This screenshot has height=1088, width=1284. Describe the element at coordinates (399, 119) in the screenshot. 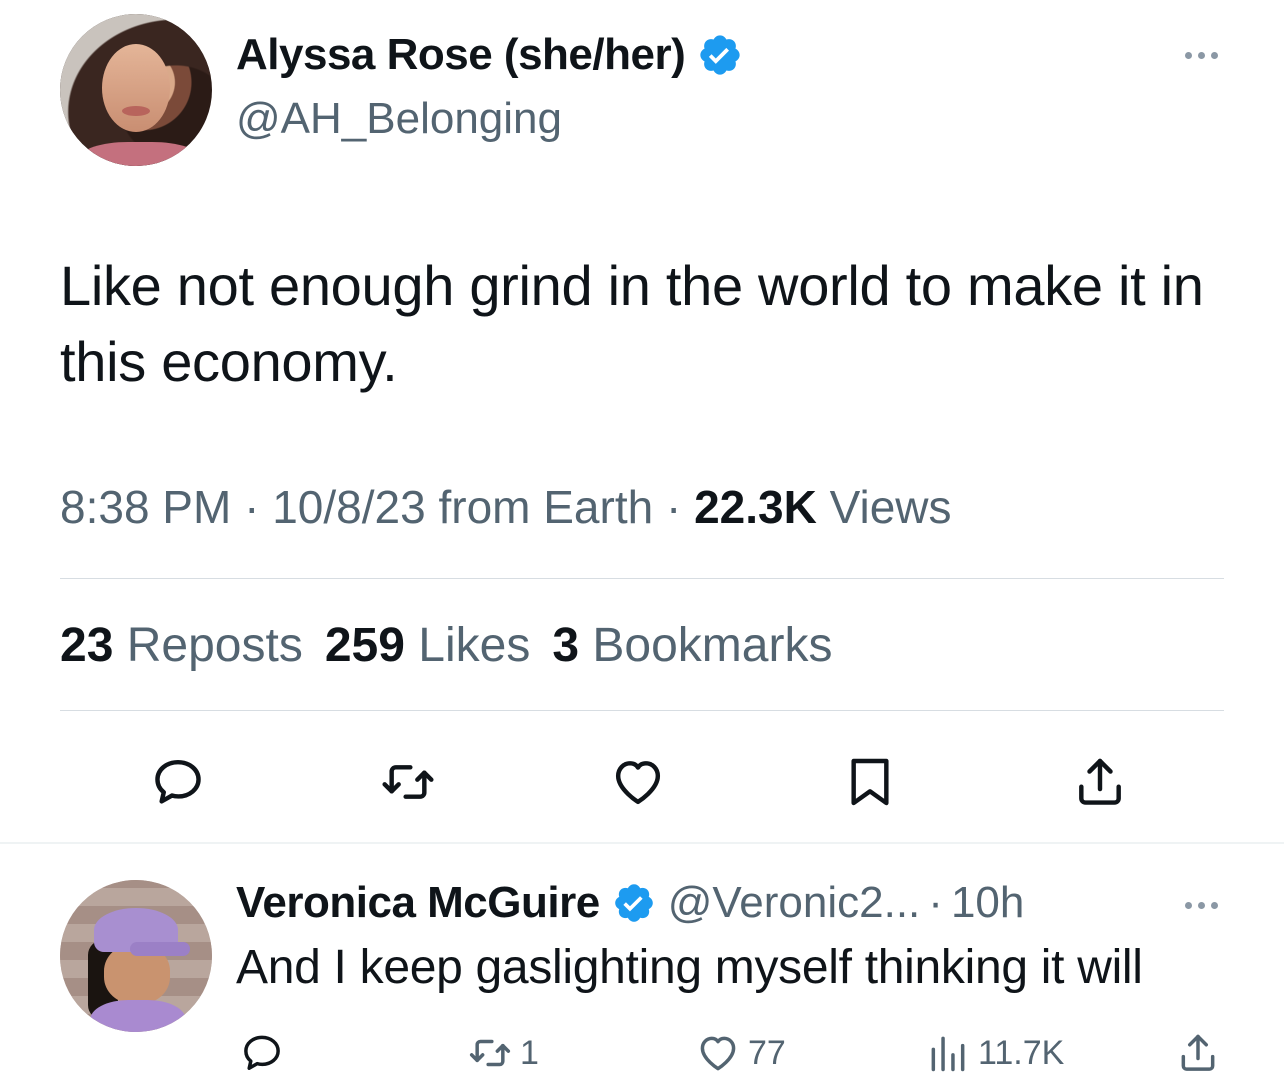

I see `author-handle: @AH_Belonging` at that location.